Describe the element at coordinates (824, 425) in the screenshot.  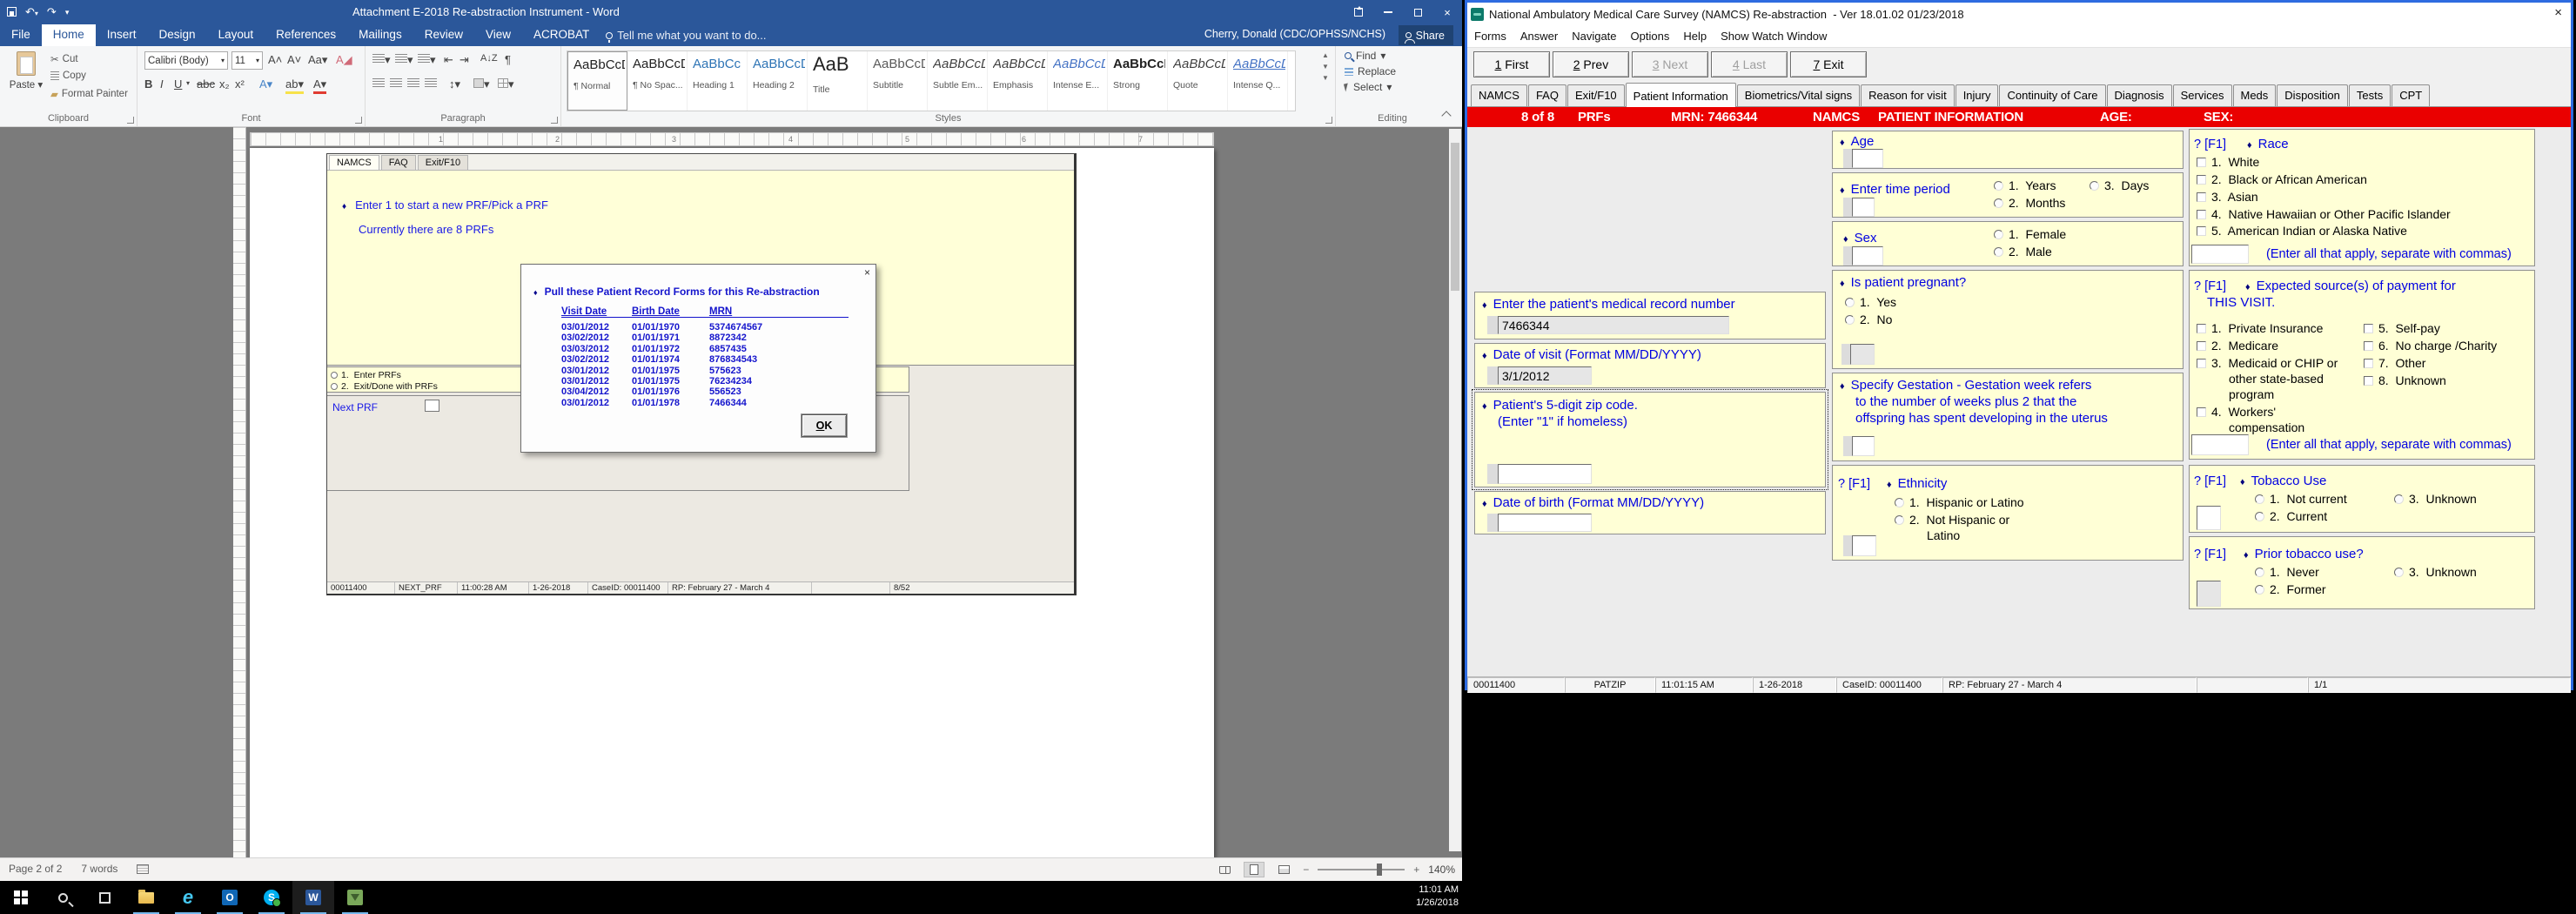
I see `ok-button: OK` at that location.